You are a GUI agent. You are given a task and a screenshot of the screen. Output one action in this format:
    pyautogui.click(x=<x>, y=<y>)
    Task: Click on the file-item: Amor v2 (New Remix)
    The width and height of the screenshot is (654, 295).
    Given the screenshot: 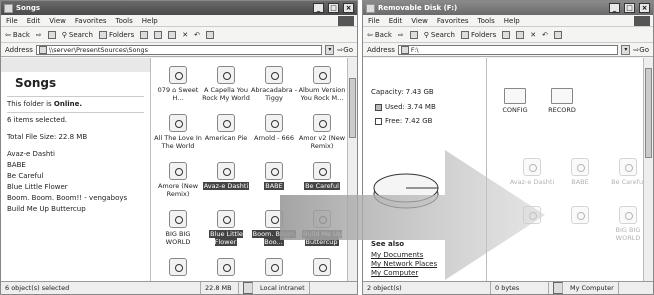 What is the action you would take?
    pyautogui.click(x=322, y=132)
    